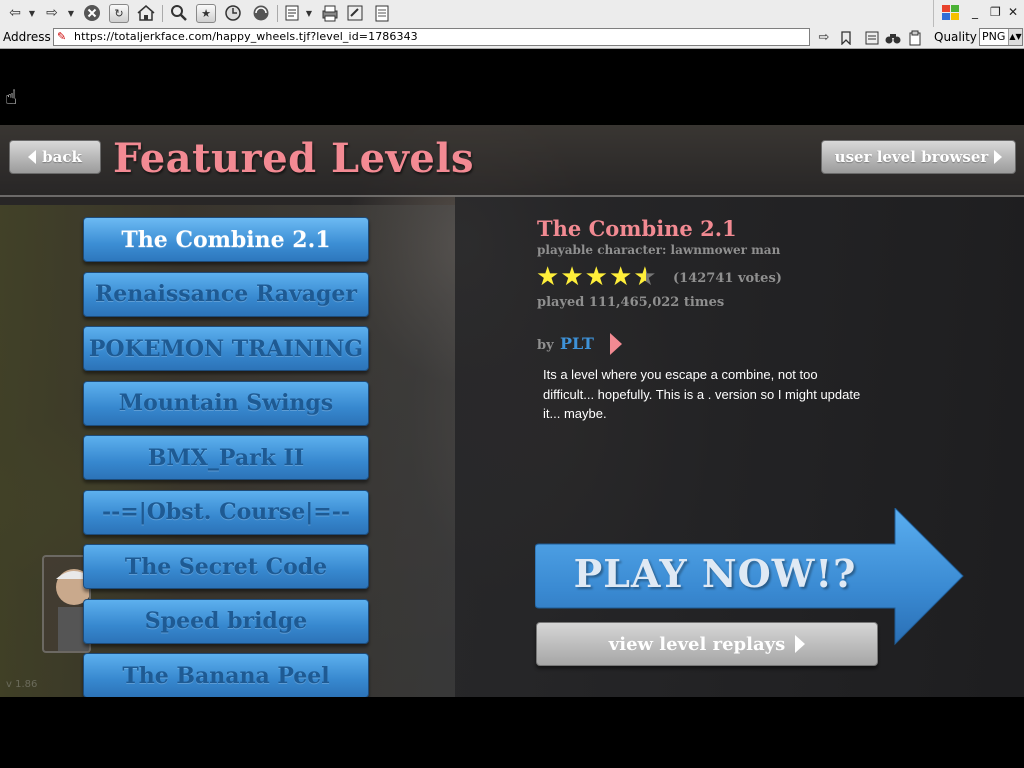 The width and height of the screenshot is (1024, 768). I want to click on go-arrow-icon: ⇨, so click(824, 37).